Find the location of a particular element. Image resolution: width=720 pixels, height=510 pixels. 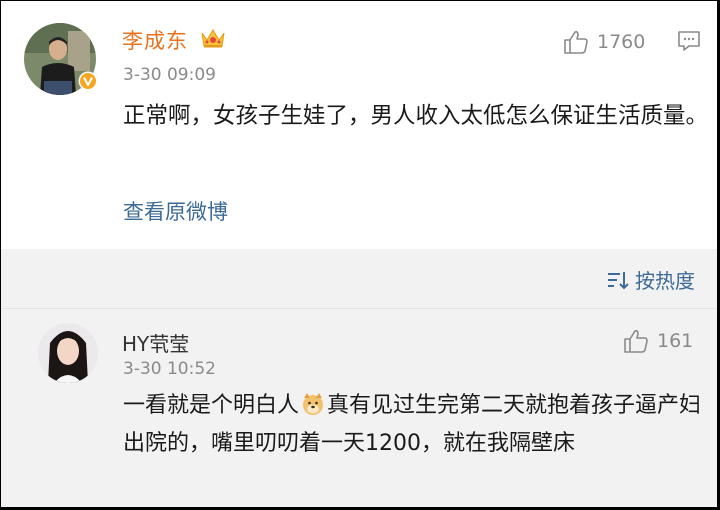

post-like-button: 1760 is located at coordinates (604, 42).